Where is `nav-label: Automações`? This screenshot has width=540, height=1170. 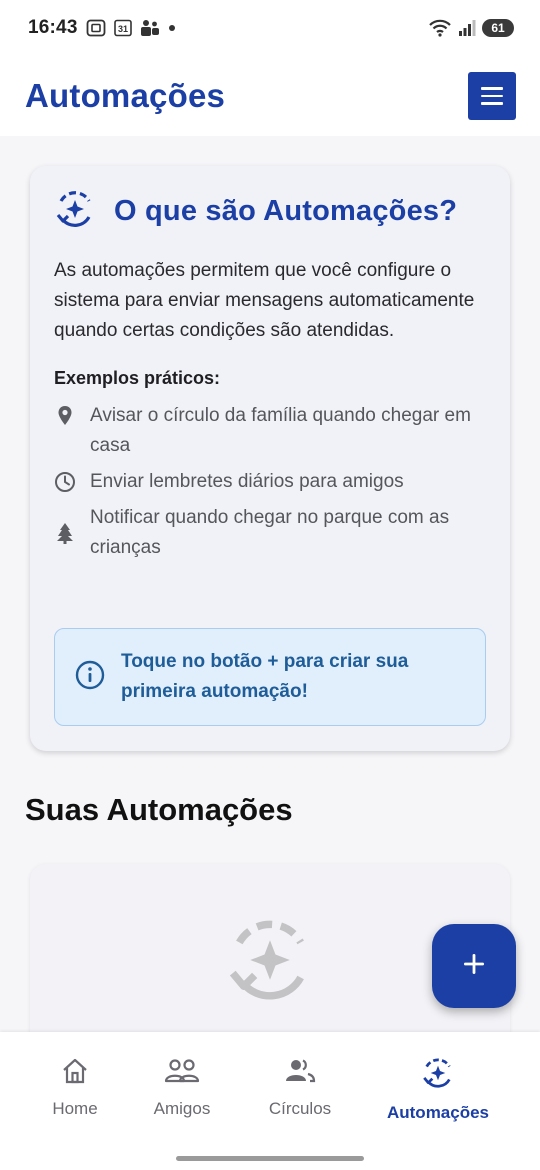 nav-label: Automações is located at coordinates (438, 1112).